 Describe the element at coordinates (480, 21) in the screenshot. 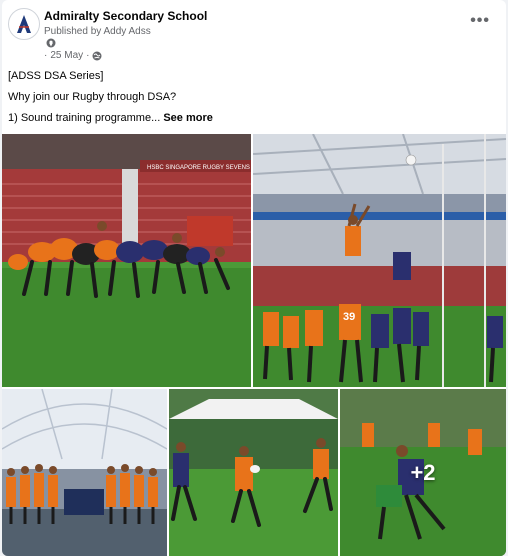

I see `more-options-icon: •••` at that location.